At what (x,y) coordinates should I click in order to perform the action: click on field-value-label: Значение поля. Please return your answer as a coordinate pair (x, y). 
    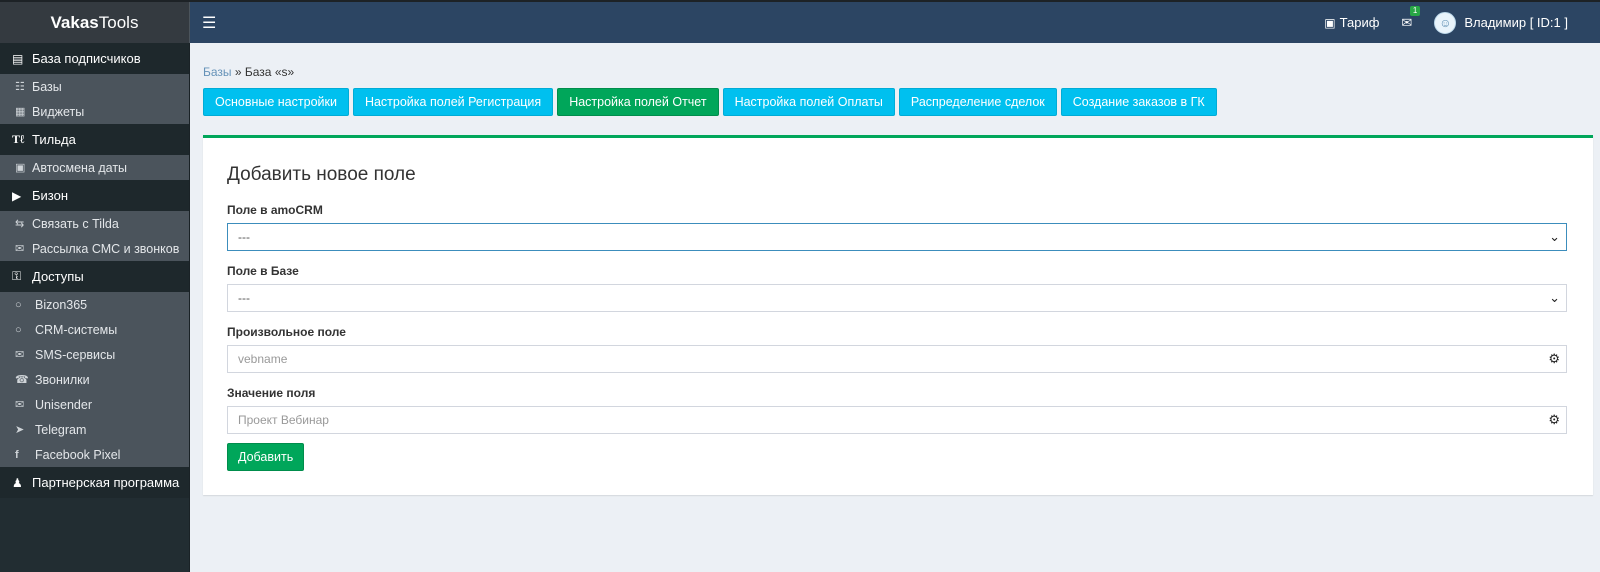
    Looking at the image, I should click on (271, 393).